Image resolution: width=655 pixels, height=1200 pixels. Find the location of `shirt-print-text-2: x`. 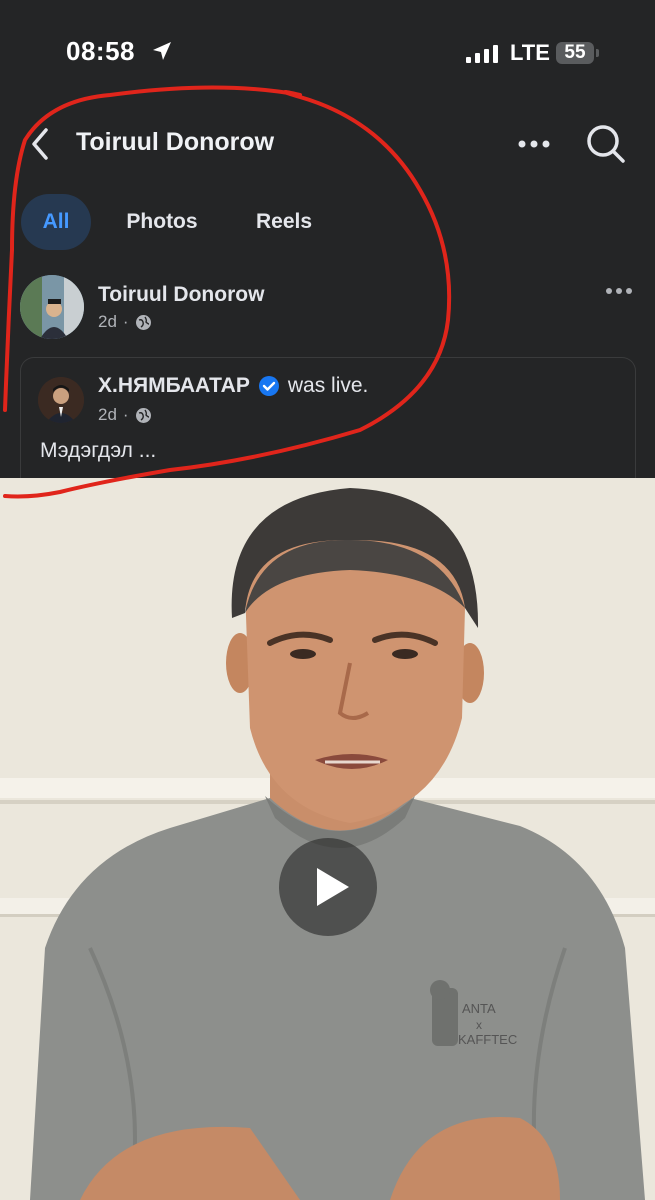

shirt-print-text-2: x is located at coordinates (479, 1025).